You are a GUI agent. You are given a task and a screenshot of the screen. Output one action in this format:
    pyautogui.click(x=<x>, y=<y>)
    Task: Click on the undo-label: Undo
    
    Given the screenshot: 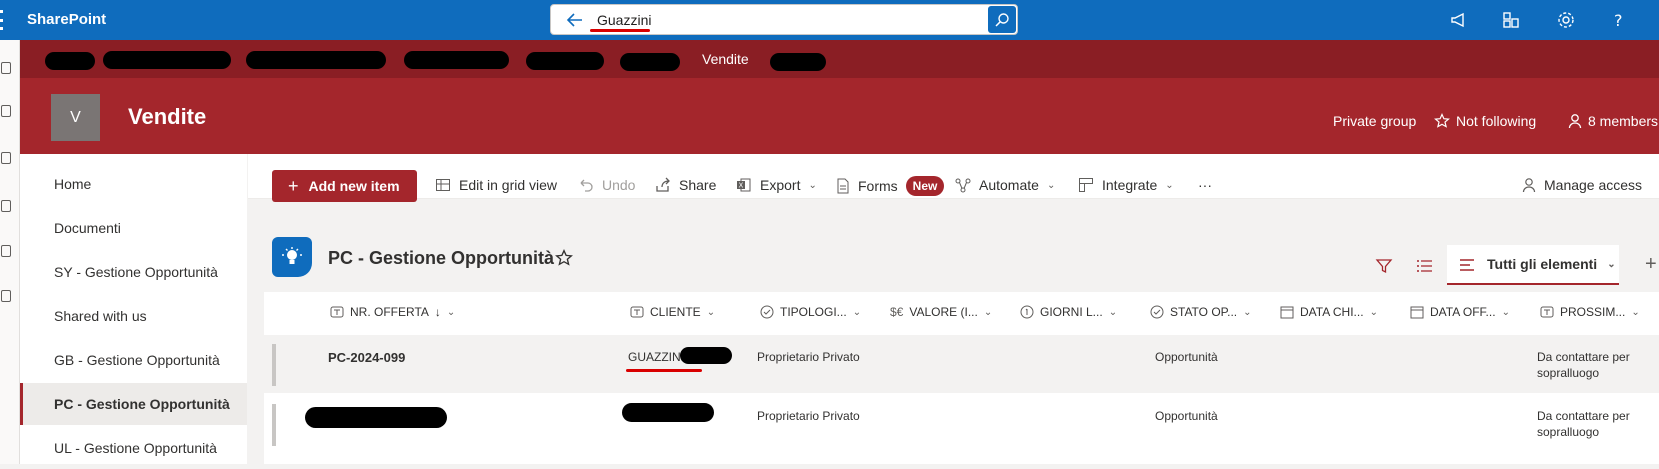 What is the action you would take?
    pyautogui.click(x=619, y=185)
    